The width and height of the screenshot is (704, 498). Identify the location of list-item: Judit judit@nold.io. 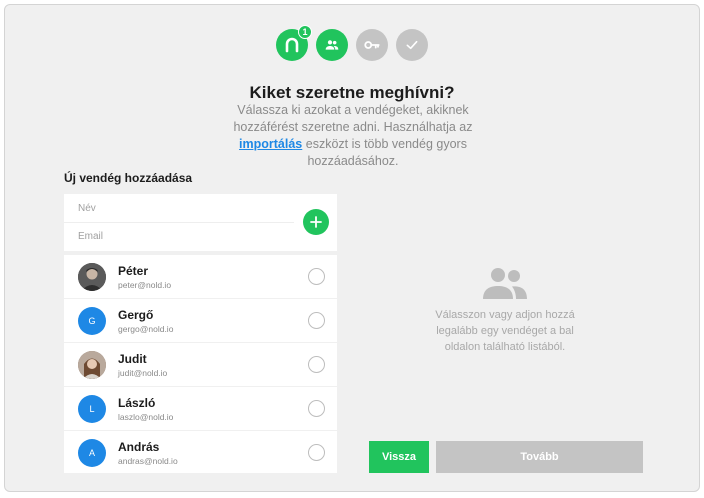
(200, 365).